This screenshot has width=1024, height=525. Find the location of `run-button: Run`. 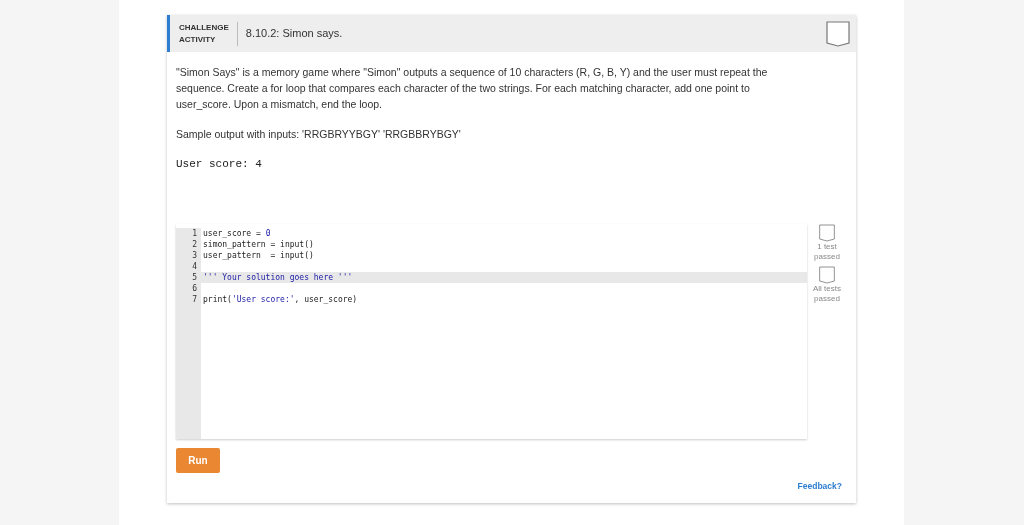

run-button: Run is located at coordinates (198, 461).